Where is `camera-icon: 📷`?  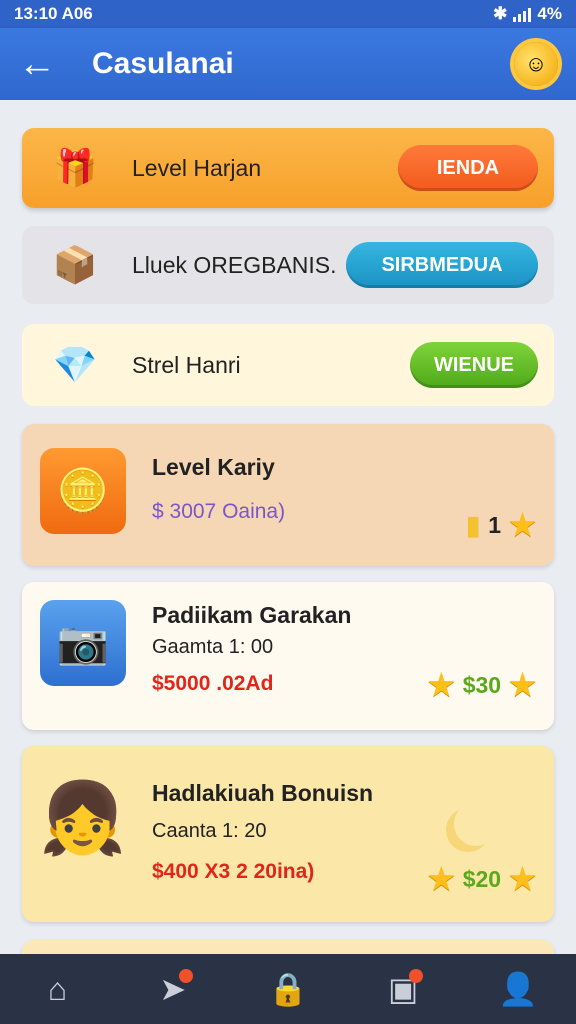
camera-icon: 📷 is located at coordinates (83, 643).